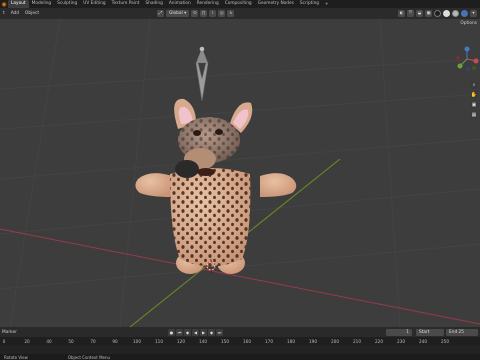 This screenshot has width=480, height=360. I want to click on navigation-gizmo, so click(467, 61).